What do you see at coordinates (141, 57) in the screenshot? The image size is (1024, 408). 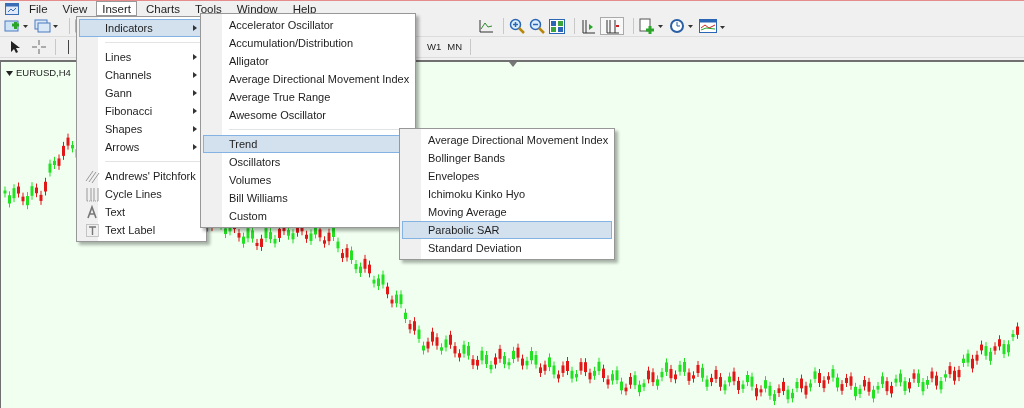 I see `menu-item: Lines` at bounding box center [141, 57].